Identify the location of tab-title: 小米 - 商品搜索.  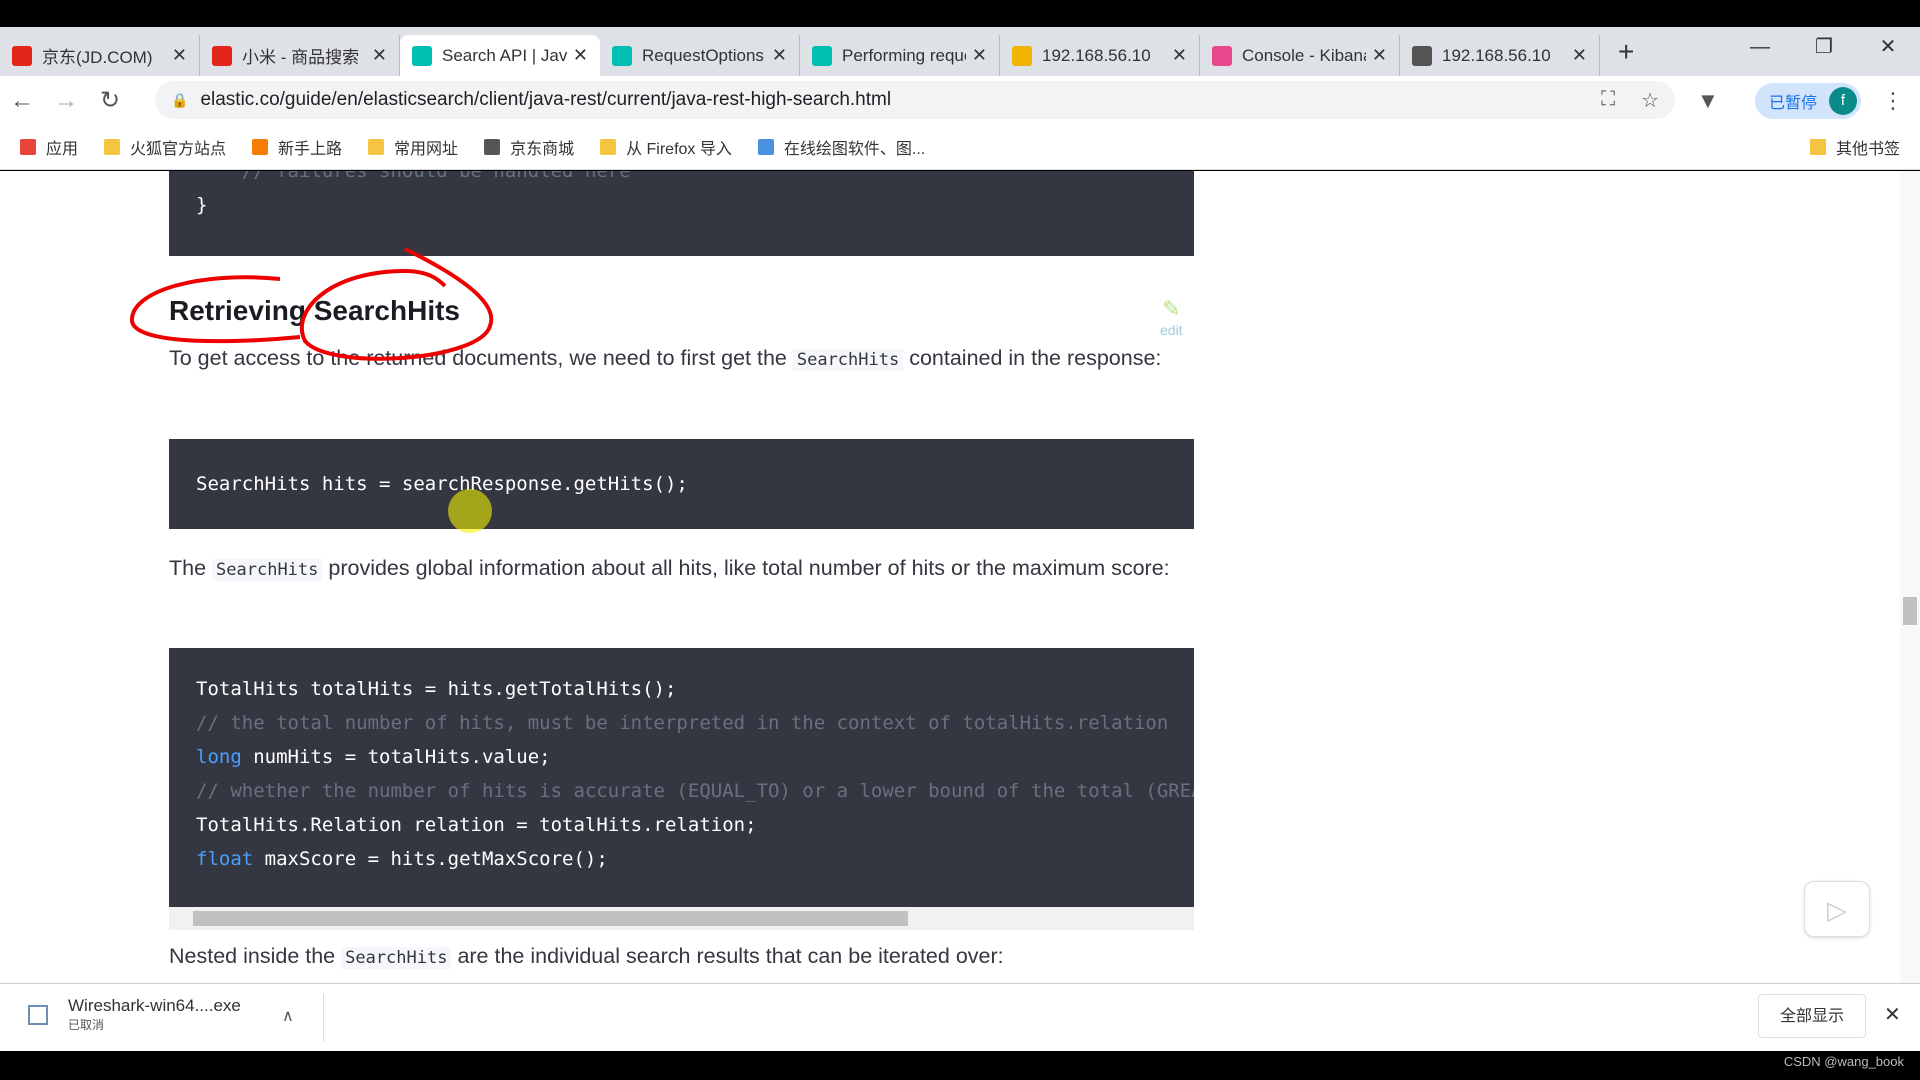
(301, 57).